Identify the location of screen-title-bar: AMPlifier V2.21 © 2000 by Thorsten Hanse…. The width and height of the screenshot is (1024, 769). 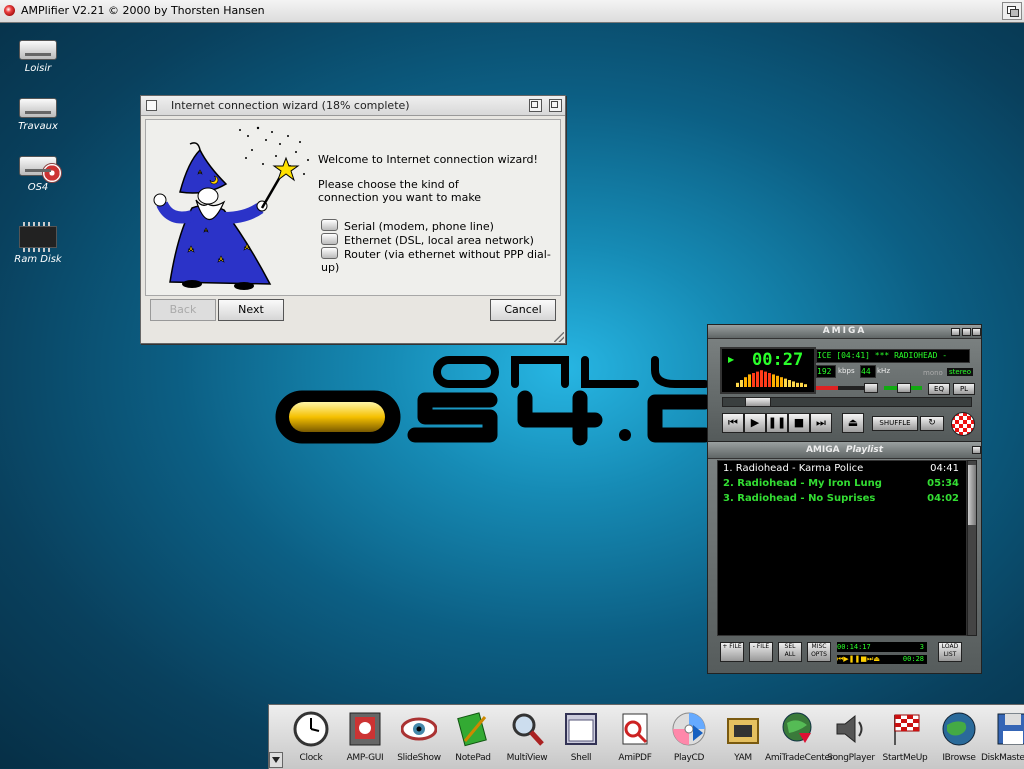
(512, 11).